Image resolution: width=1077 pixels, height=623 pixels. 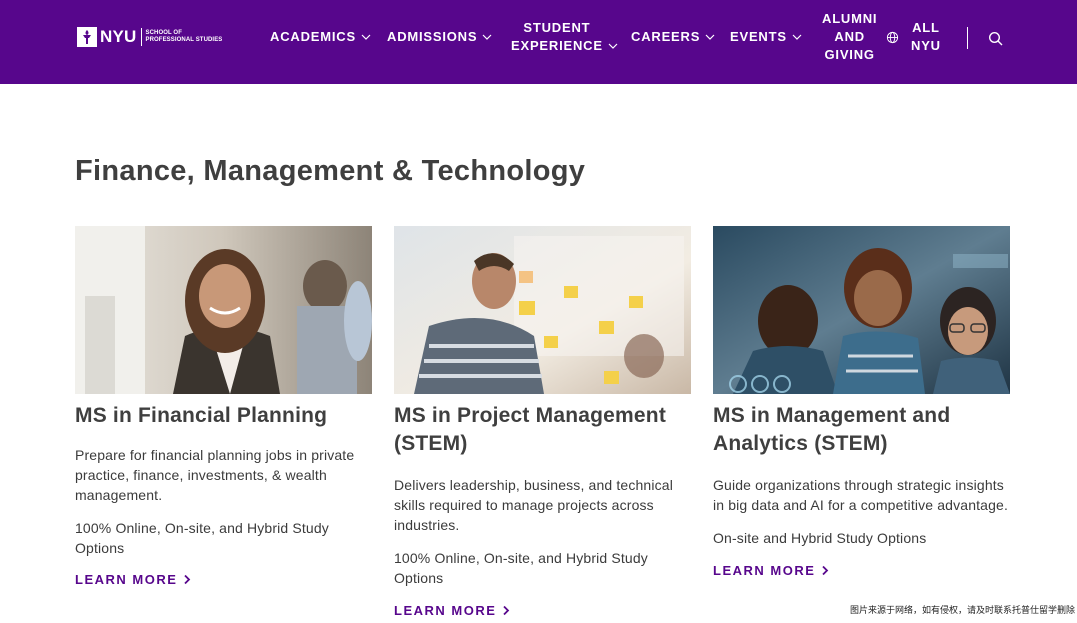 I want to click on nav-alumni-line1: ALUMNI, so click(x=850, y=18).